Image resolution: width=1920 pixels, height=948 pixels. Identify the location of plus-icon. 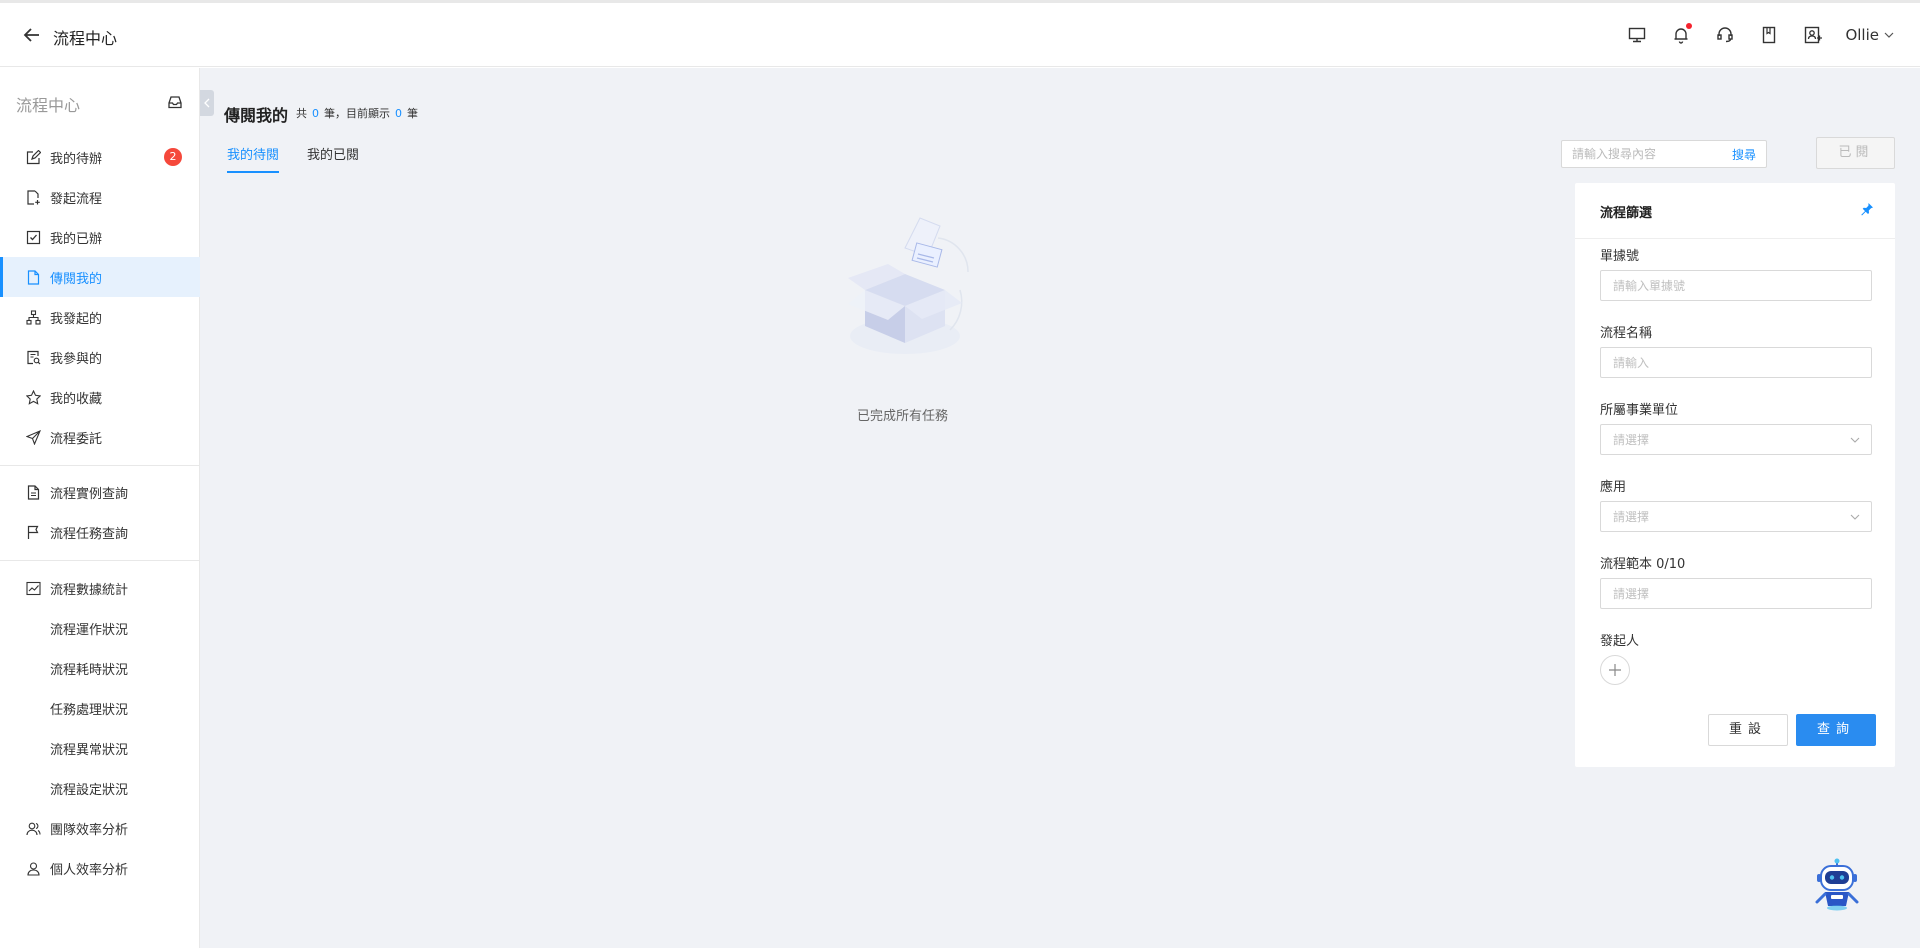
(1615, 670).